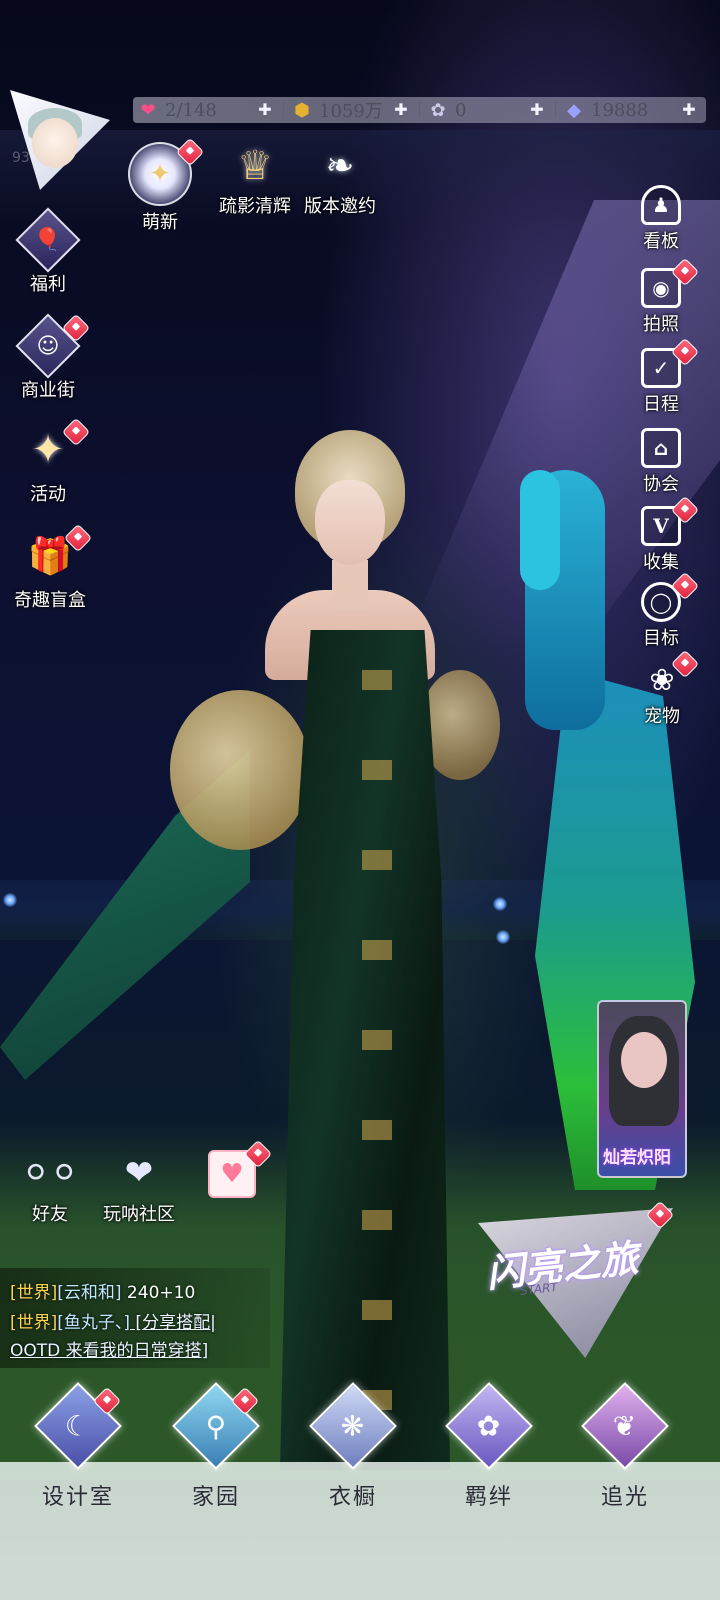 Image resolution: width=720 pixels, height=1600 pixels. I want to click on pet-button: ❀ 宠物, so click(670, 688).